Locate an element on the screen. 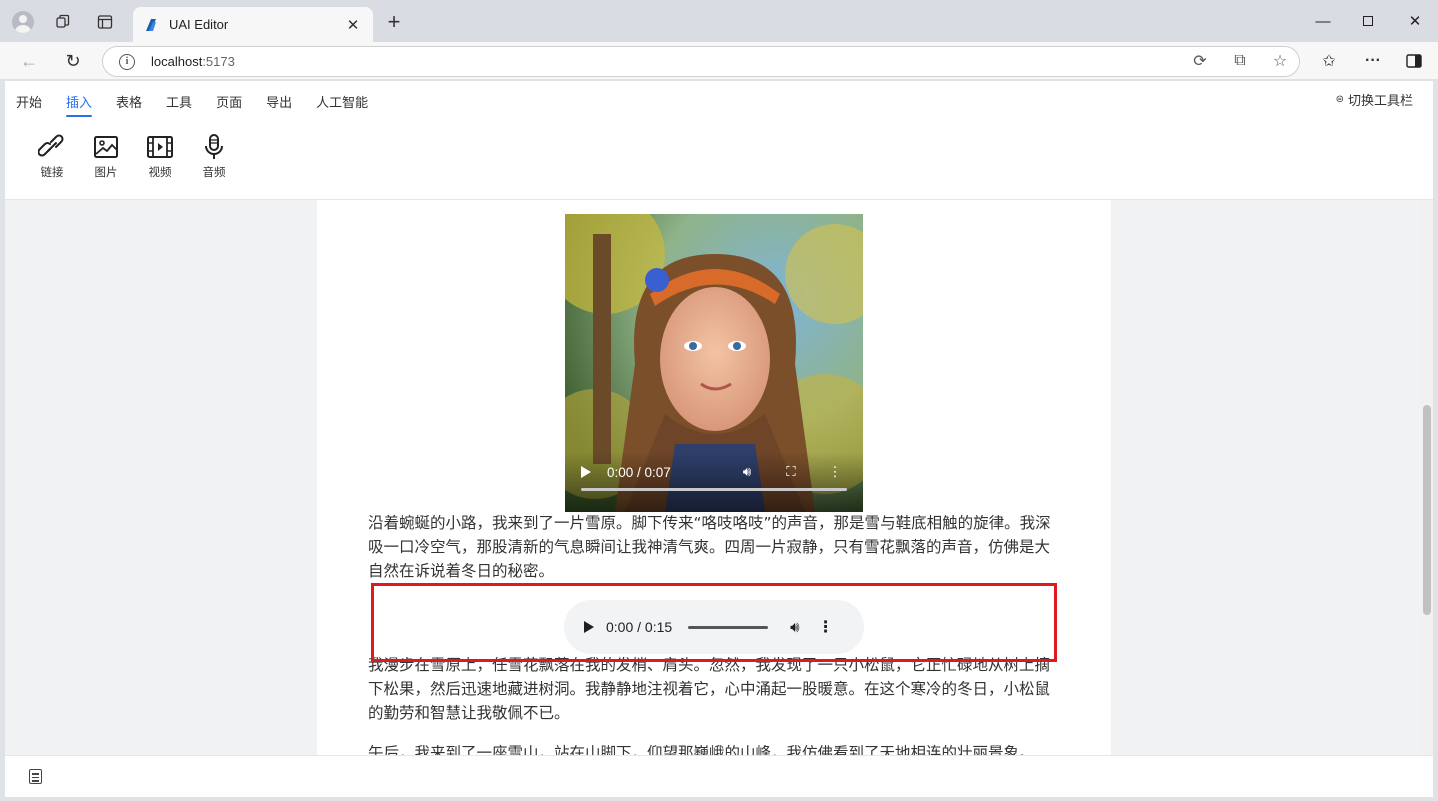 Image resolution: width=1438 pixels, height=801 pixels. insert-audio-label: 音频 is located at coordinates (214, 173).